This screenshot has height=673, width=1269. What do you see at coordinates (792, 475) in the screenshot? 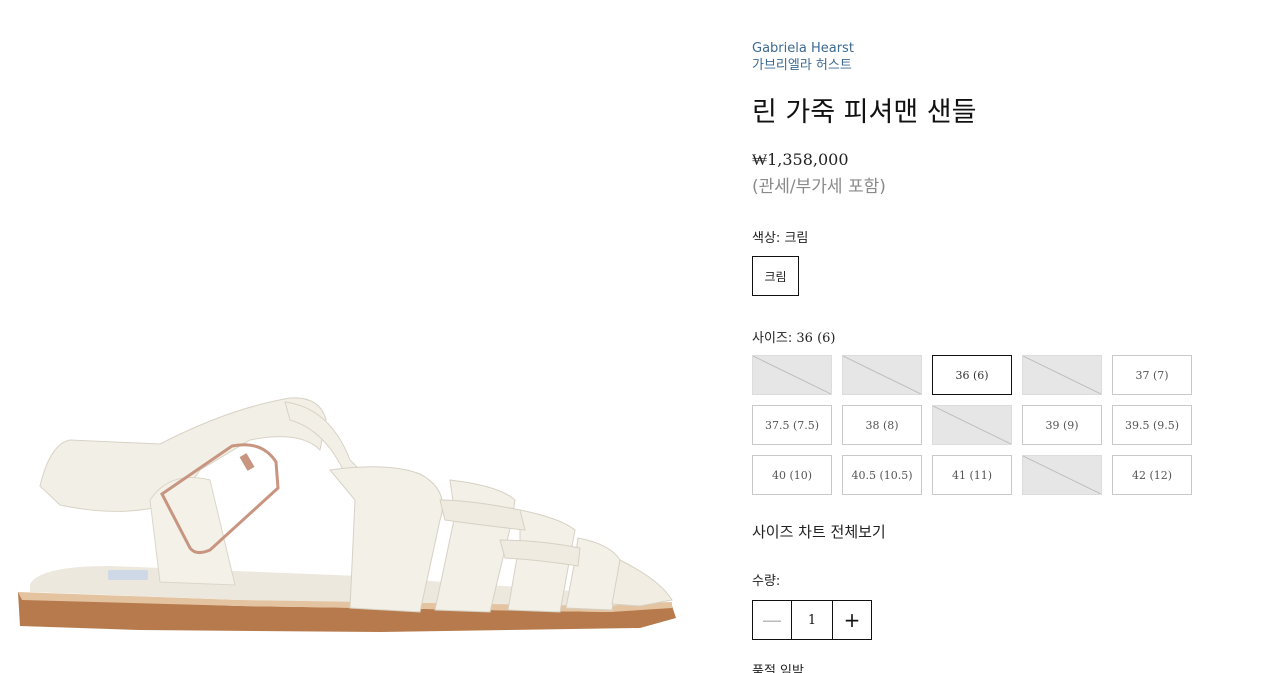
I see `size-option: 40 (10)` at bounding box center [792, 475].